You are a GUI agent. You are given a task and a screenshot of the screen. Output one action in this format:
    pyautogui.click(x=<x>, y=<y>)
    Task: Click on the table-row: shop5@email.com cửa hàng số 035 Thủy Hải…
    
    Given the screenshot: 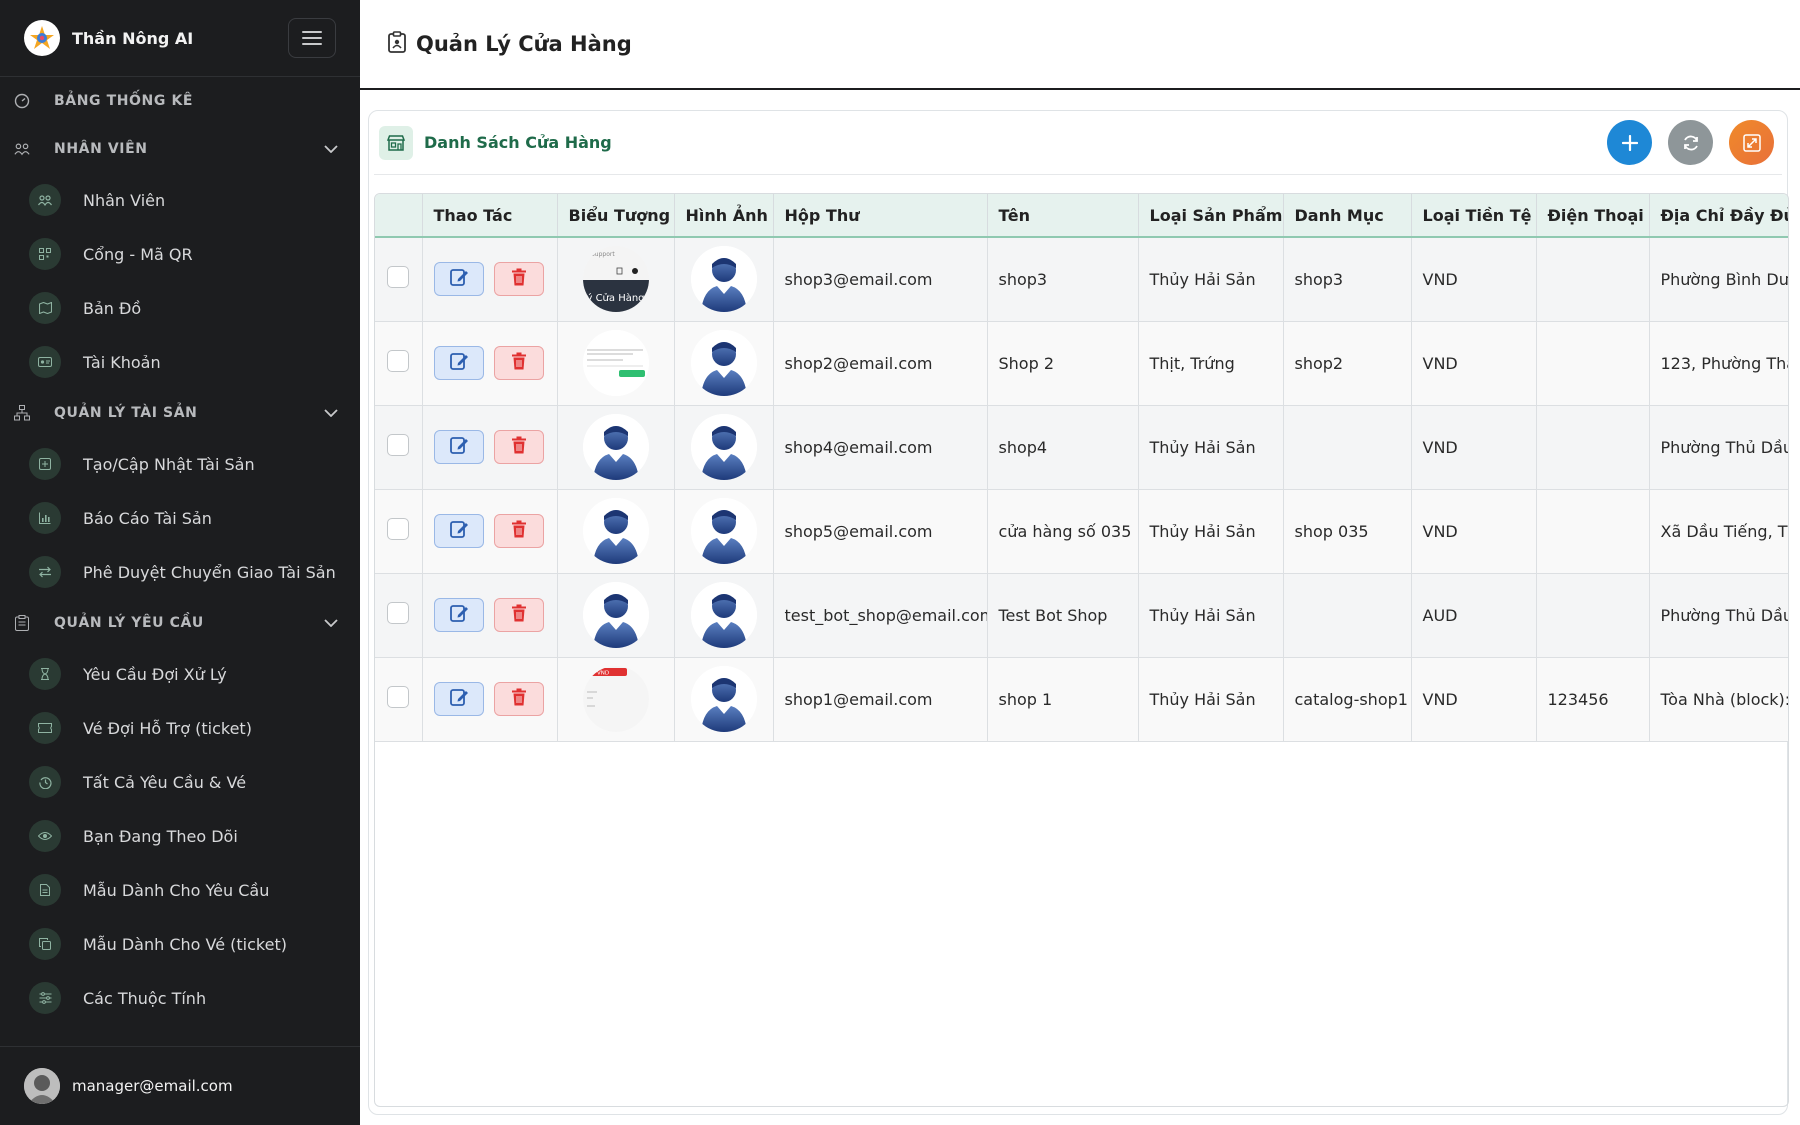 What is the action you would take?
    pyautogui.click(x=1081, y=531)
    